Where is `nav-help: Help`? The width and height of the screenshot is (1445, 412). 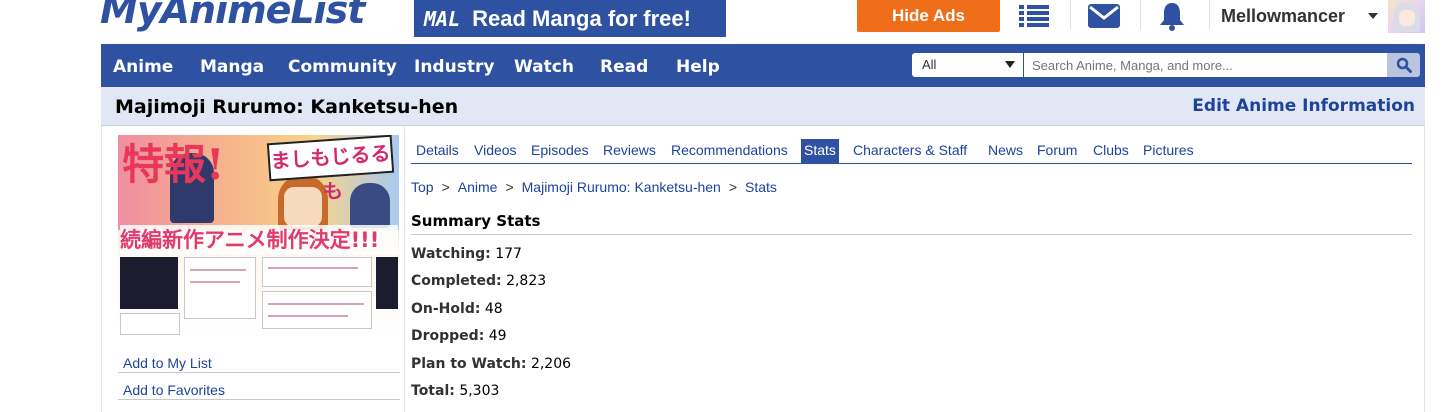
nav-help: Help is located at coordinates (698, 67).